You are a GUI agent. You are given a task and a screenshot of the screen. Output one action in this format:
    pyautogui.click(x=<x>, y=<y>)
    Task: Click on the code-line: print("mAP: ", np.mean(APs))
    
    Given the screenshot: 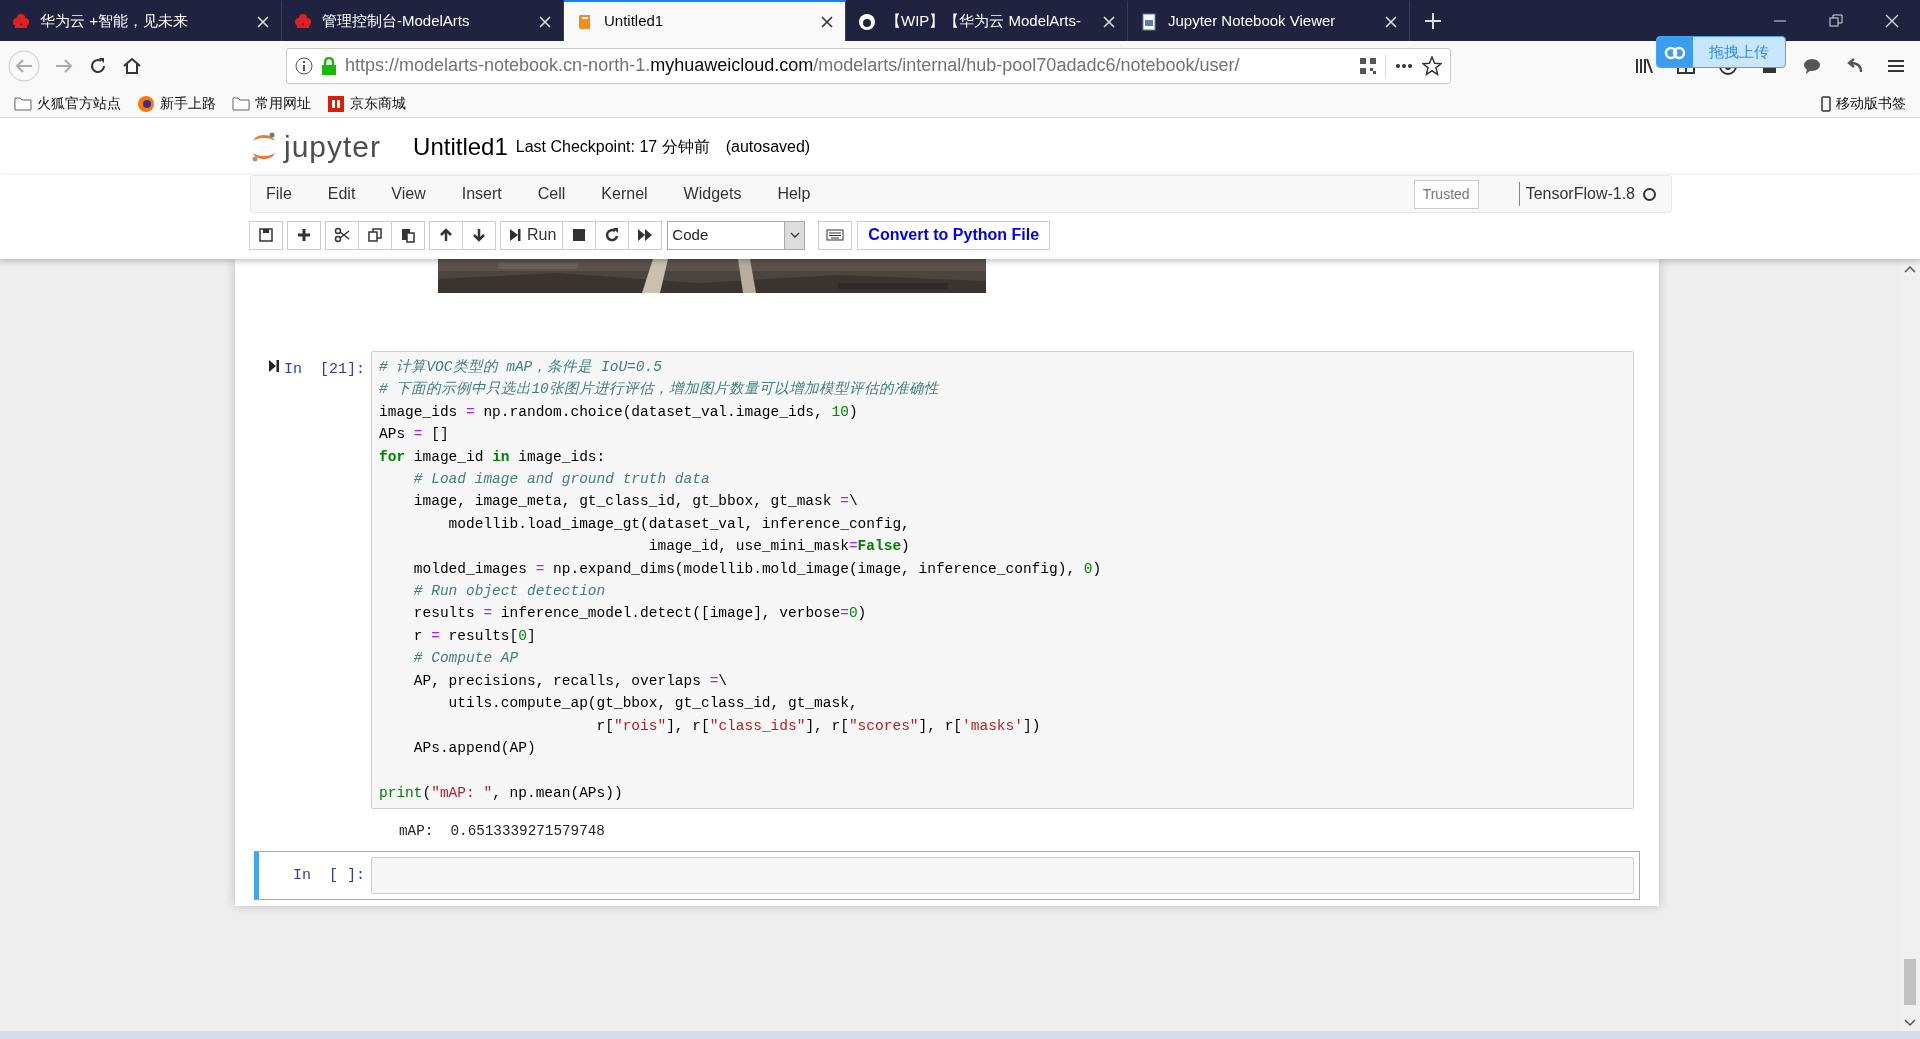 What is the action you would take?
    pyautogui.click(x=501, y=793)
    